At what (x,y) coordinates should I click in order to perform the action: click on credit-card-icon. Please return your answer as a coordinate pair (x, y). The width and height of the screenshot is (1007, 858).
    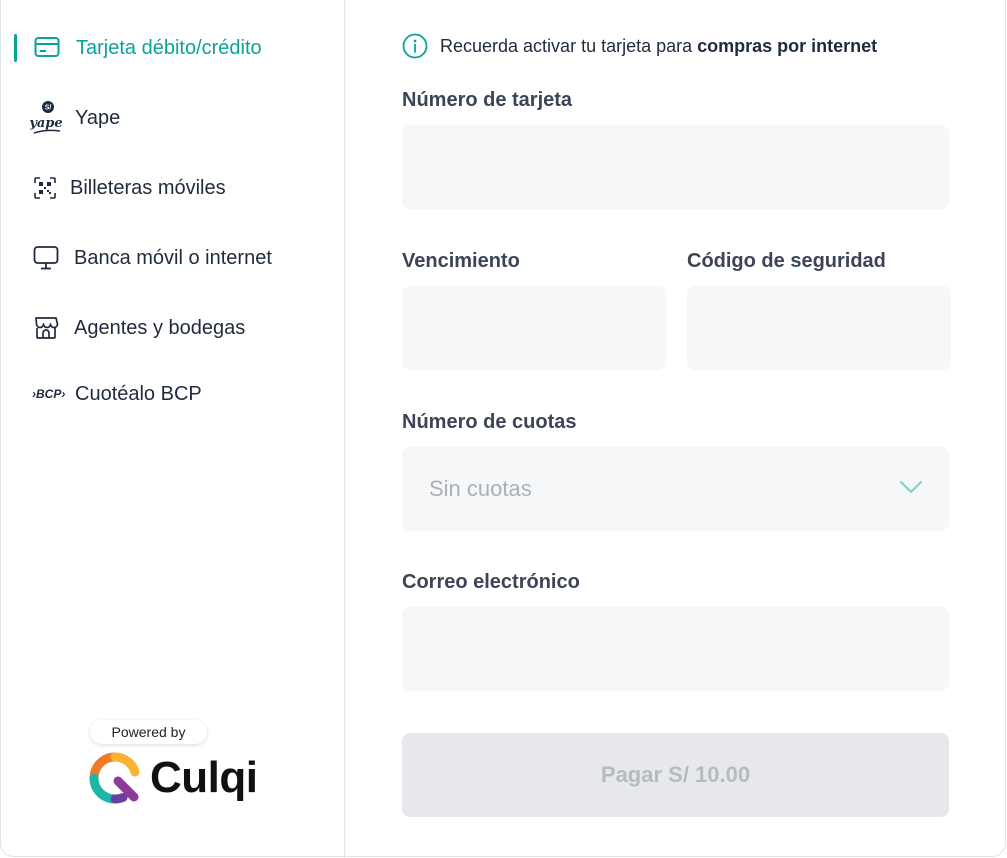
    Looking at the image, I should click on (47, 47).